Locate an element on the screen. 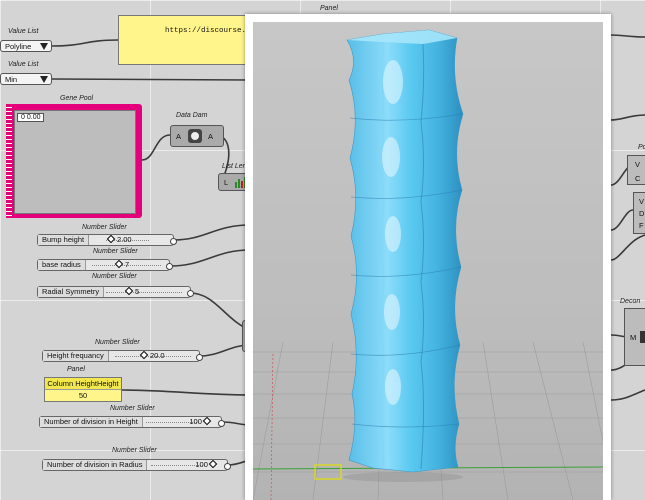 Image resolution: width=645 pixels, height=500 pixels. slider-label: Number of division in Radius is located at coordinates (95, 465).